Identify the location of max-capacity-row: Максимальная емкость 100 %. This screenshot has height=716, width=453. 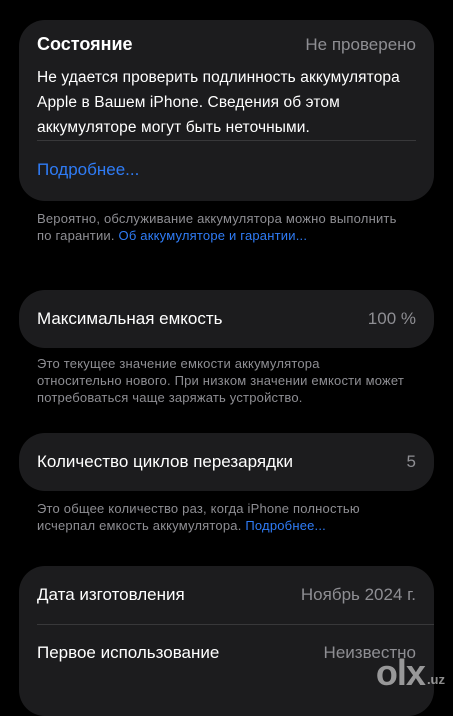
(226, 319).